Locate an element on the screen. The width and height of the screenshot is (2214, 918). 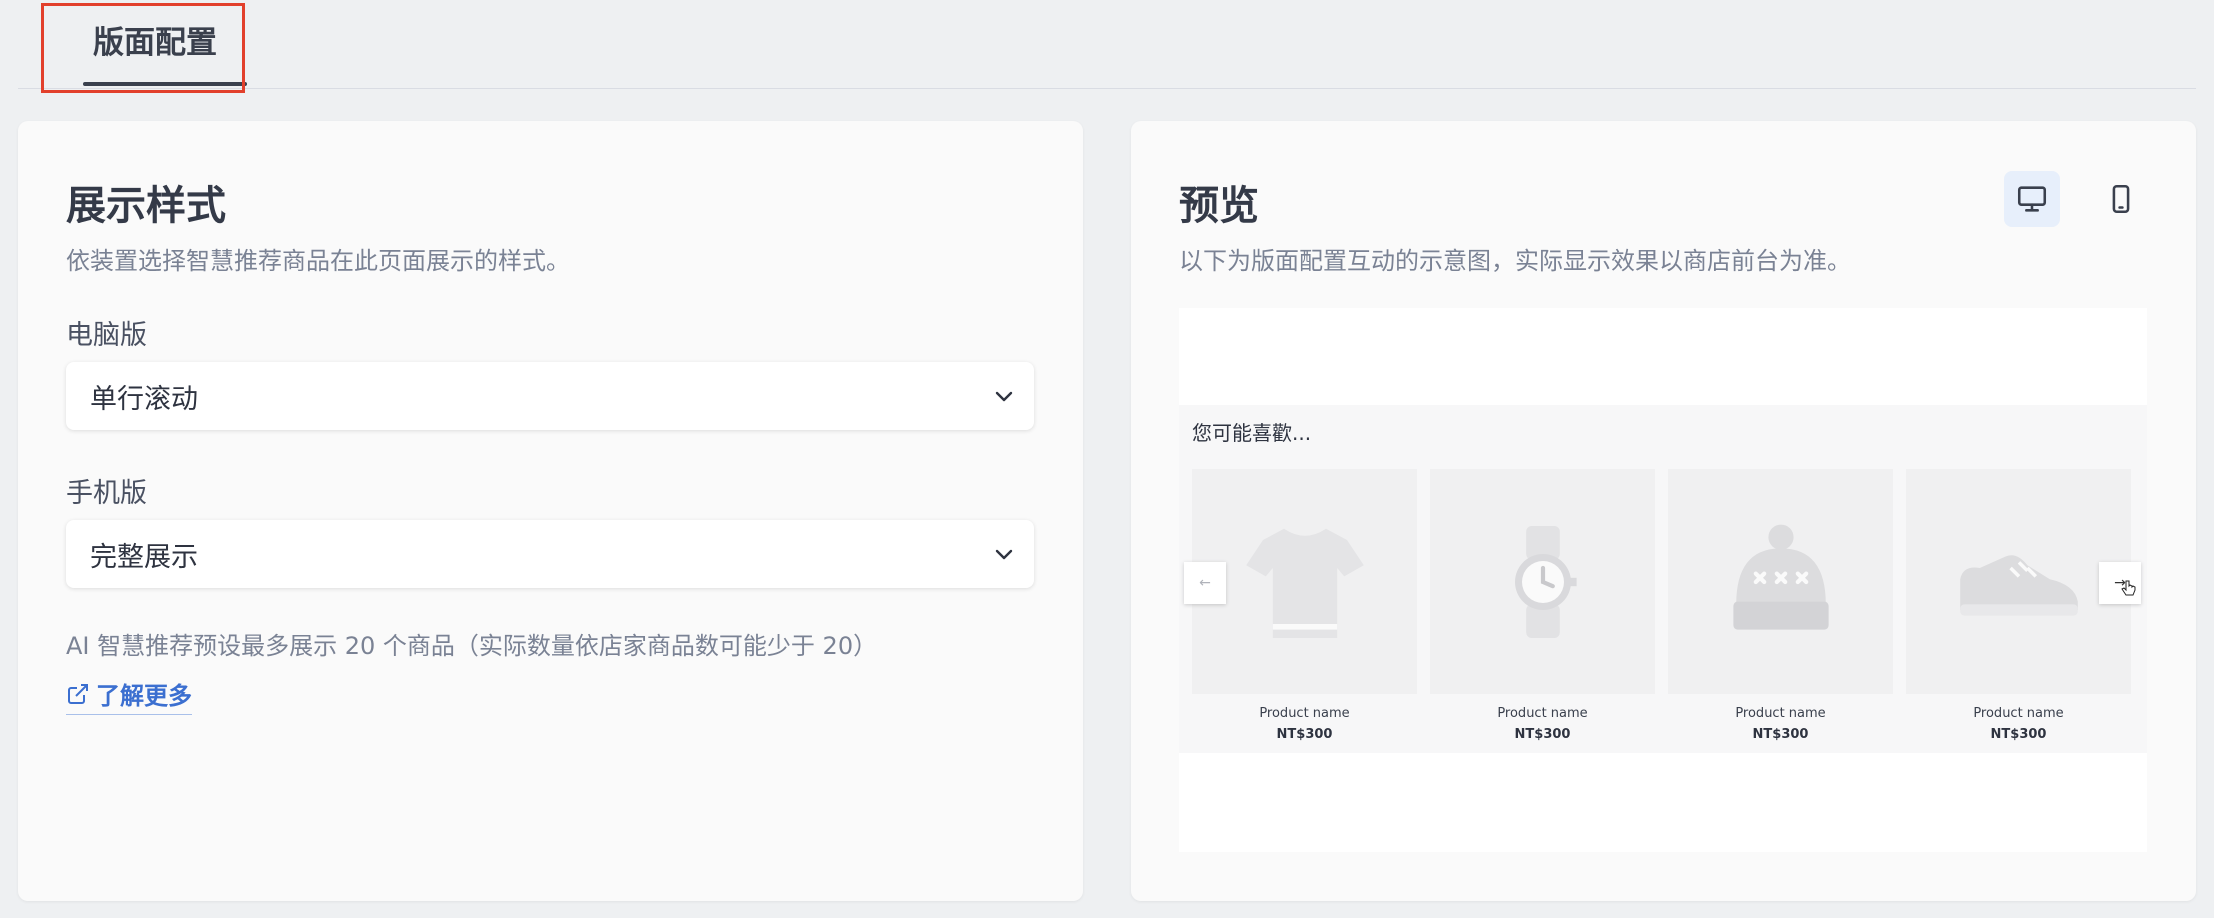
arrow-left-icon: ← is located at coordinates (1205, 583).